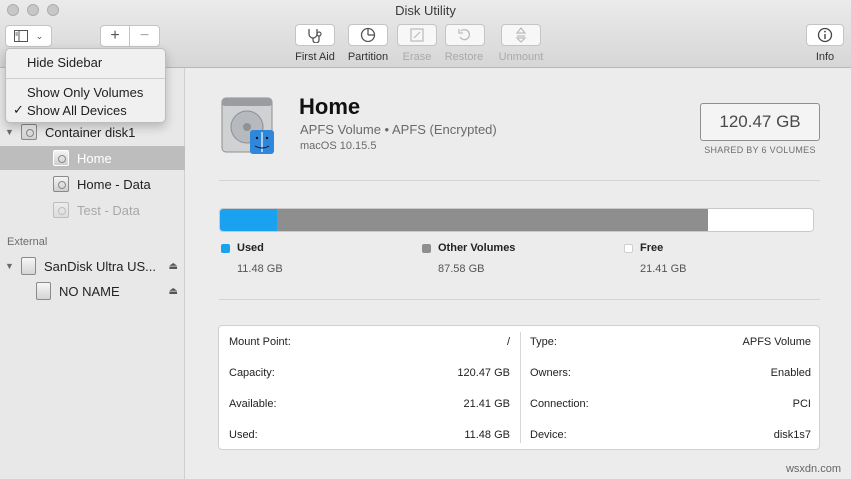 Image resolution: width=851 pixels, height=479 pixels. What do you see at coordinates (792, 434) in the screenshot?
I see `info-value: disk1s7` at bounding box center [792, 434].